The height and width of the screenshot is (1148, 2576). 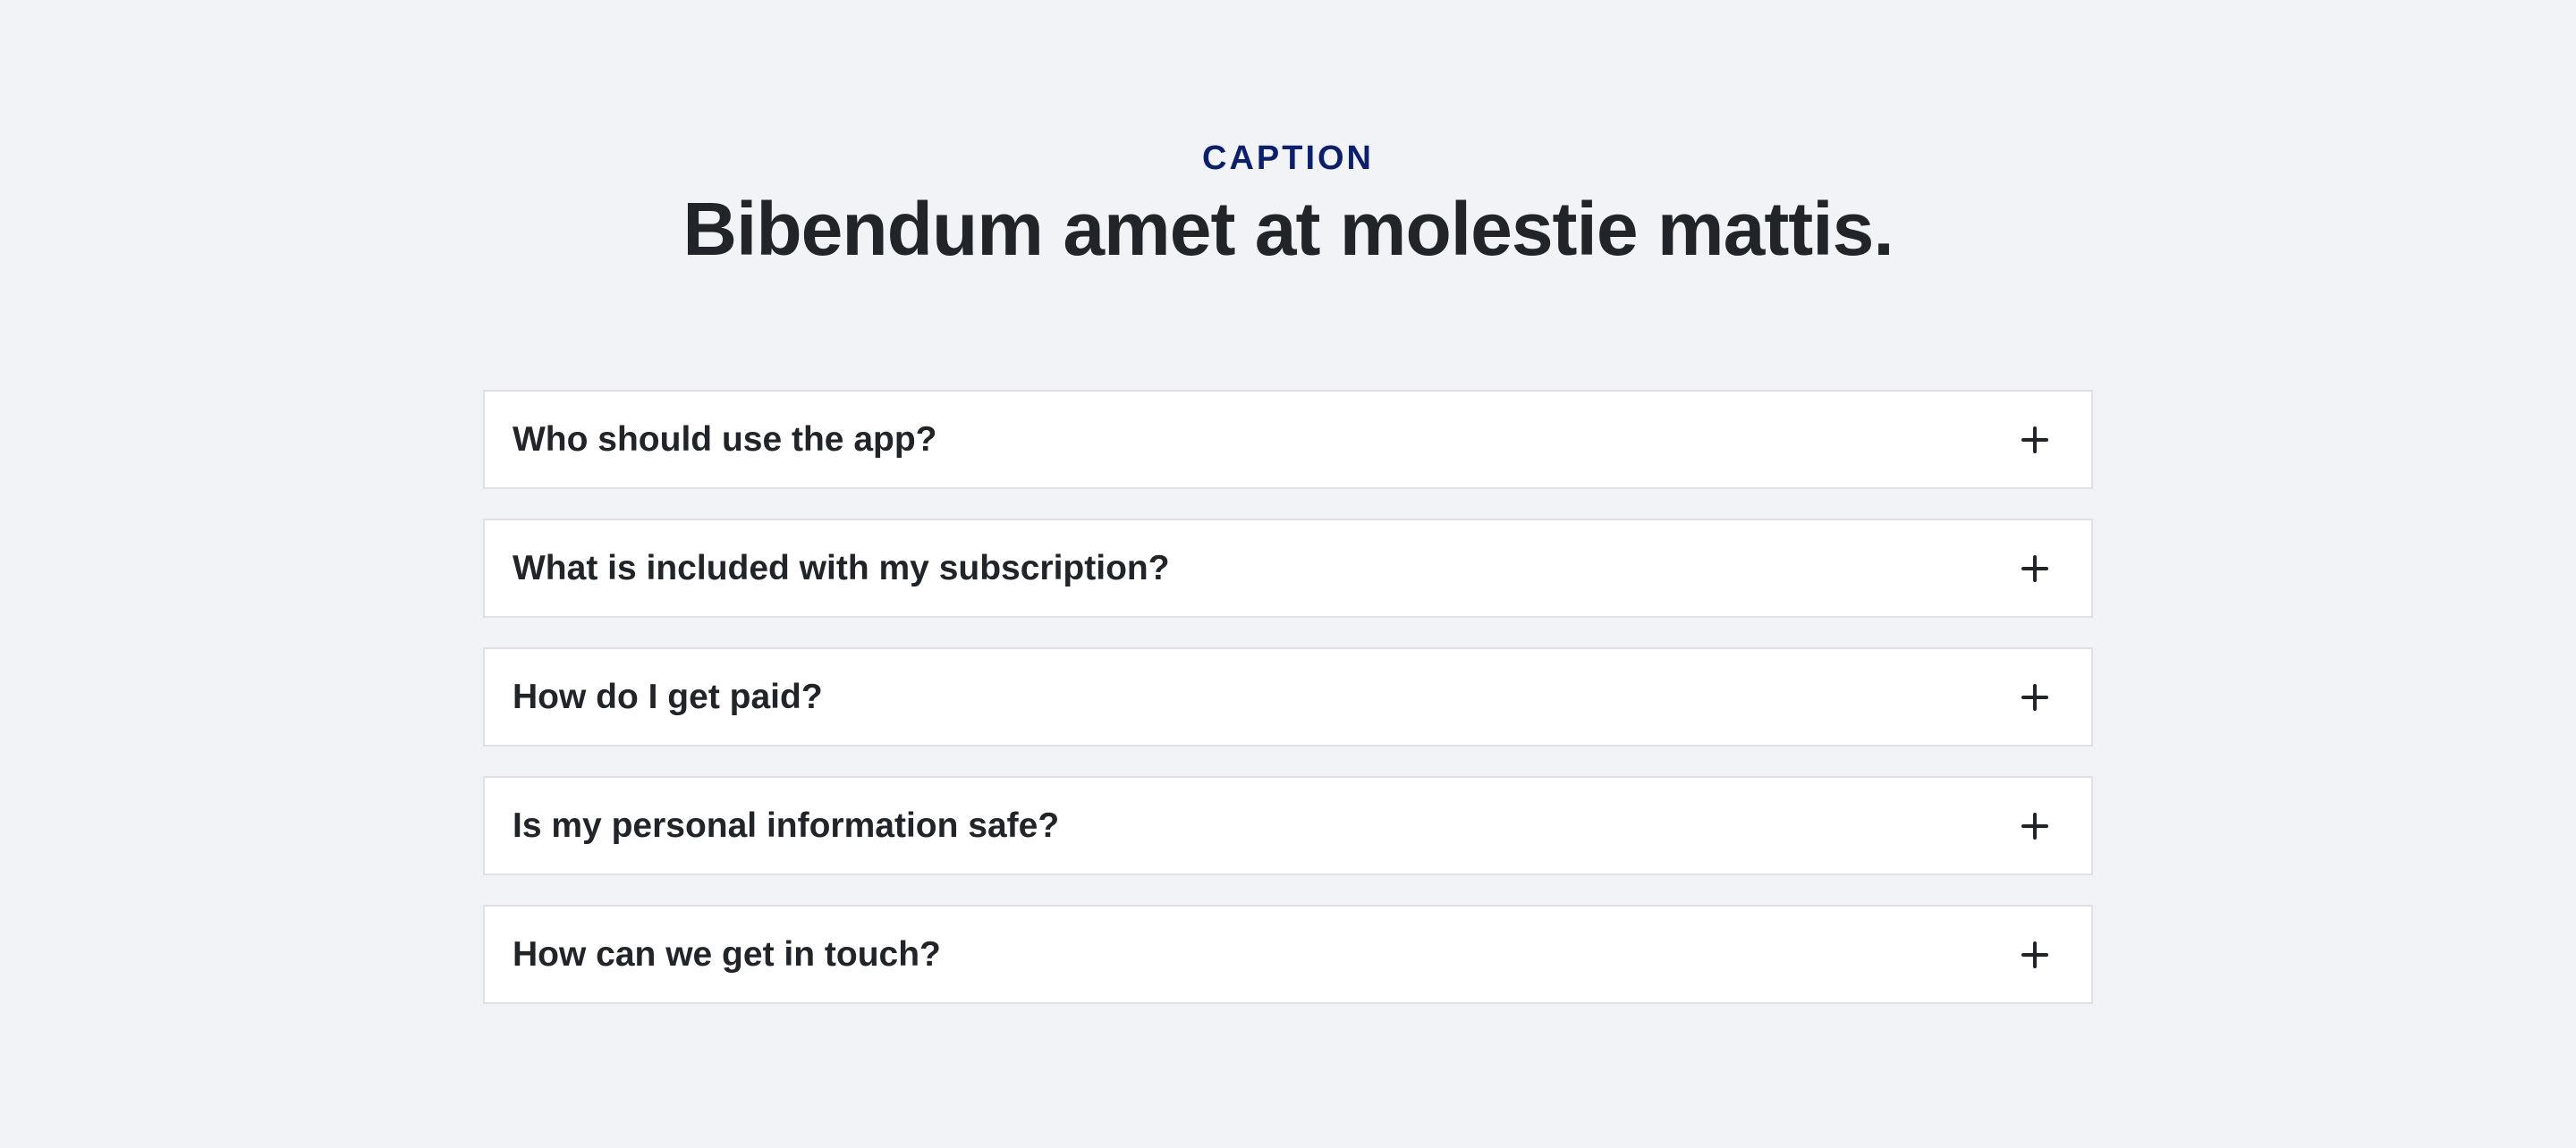 I want to click on faq-item: What is included with my subscription?, so click(x=1288, y=568).